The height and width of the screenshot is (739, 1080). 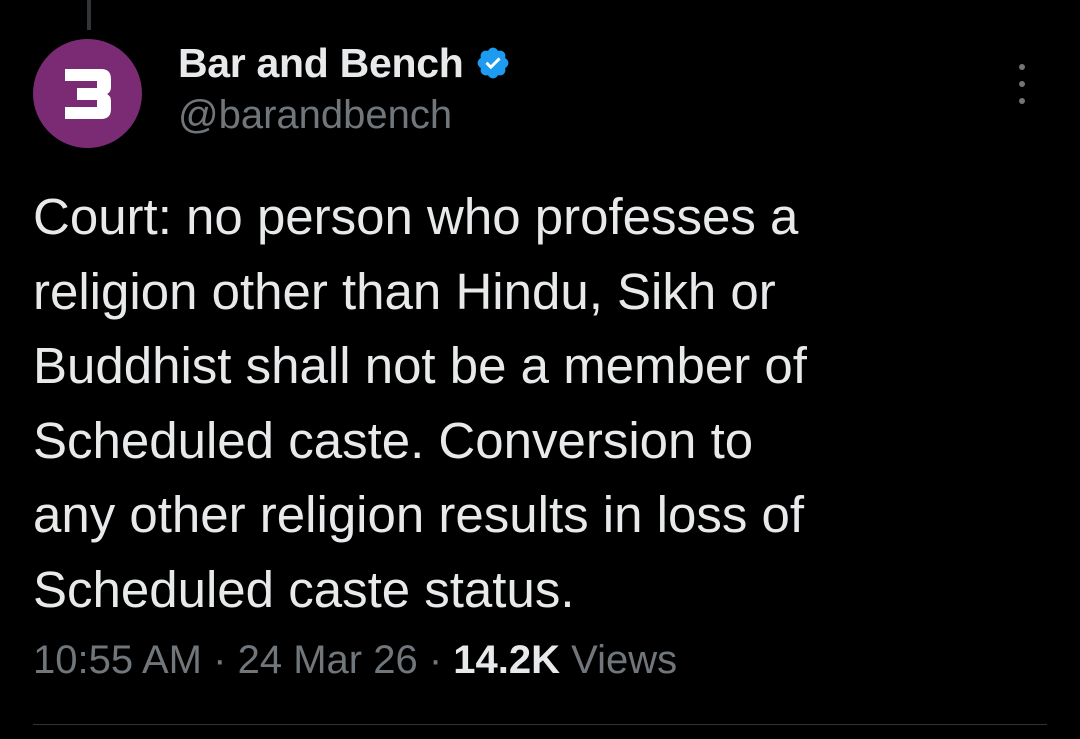 I want to click on views-label: Views, so click(x=624, y=660).